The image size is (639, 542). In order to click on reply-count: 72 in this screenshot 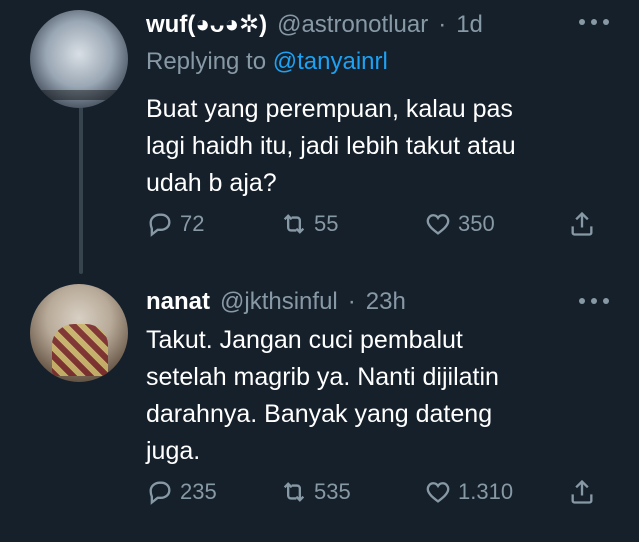, I will do `click(192, 223)`.